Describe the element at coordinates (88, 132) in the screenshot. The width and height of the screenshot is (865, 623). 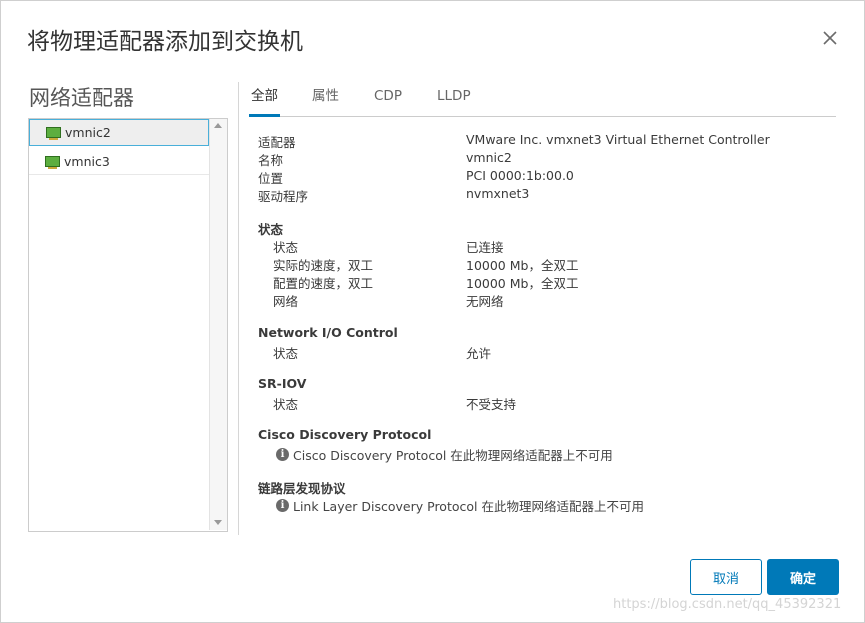
I see `adapter-label: vmnic2` at that location.